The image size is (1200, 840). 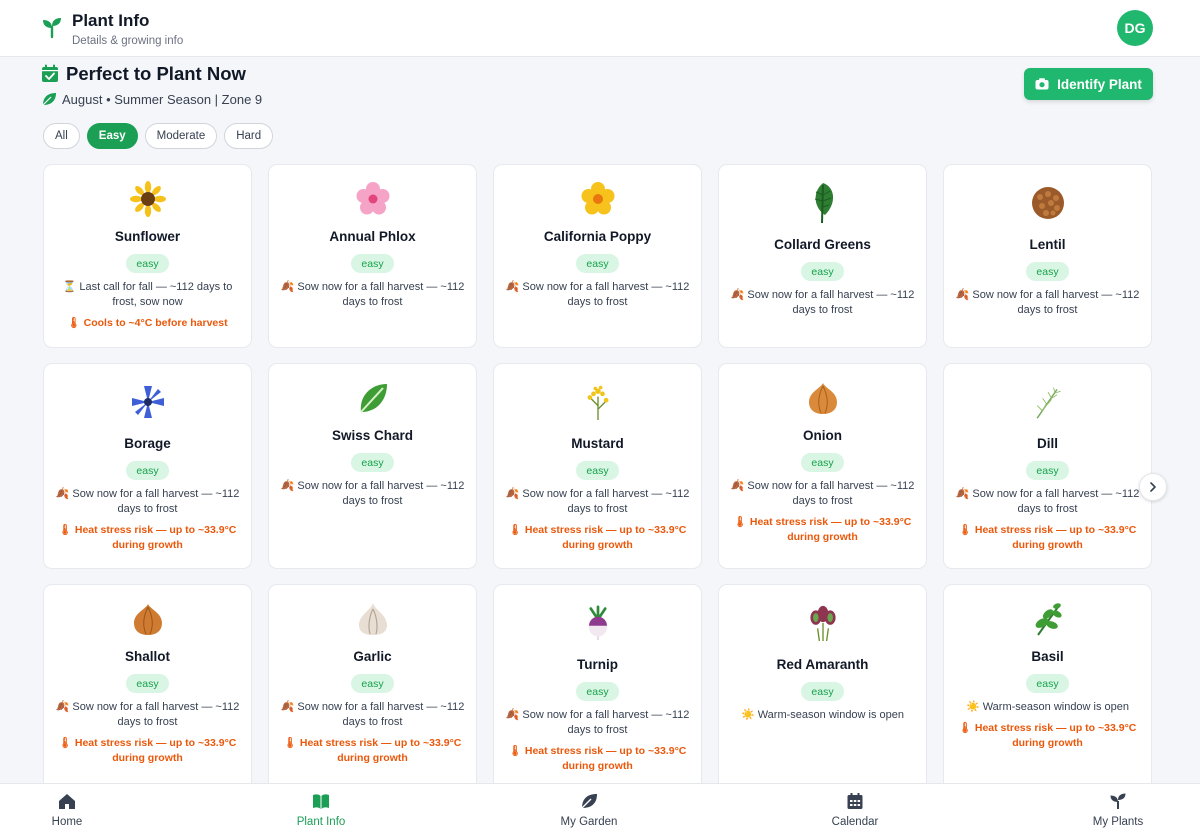 What do you see at coordinates (249, 136) in the screenshot?
I see `filter-chip-hard: Hard` at bounding box center [249, 136].